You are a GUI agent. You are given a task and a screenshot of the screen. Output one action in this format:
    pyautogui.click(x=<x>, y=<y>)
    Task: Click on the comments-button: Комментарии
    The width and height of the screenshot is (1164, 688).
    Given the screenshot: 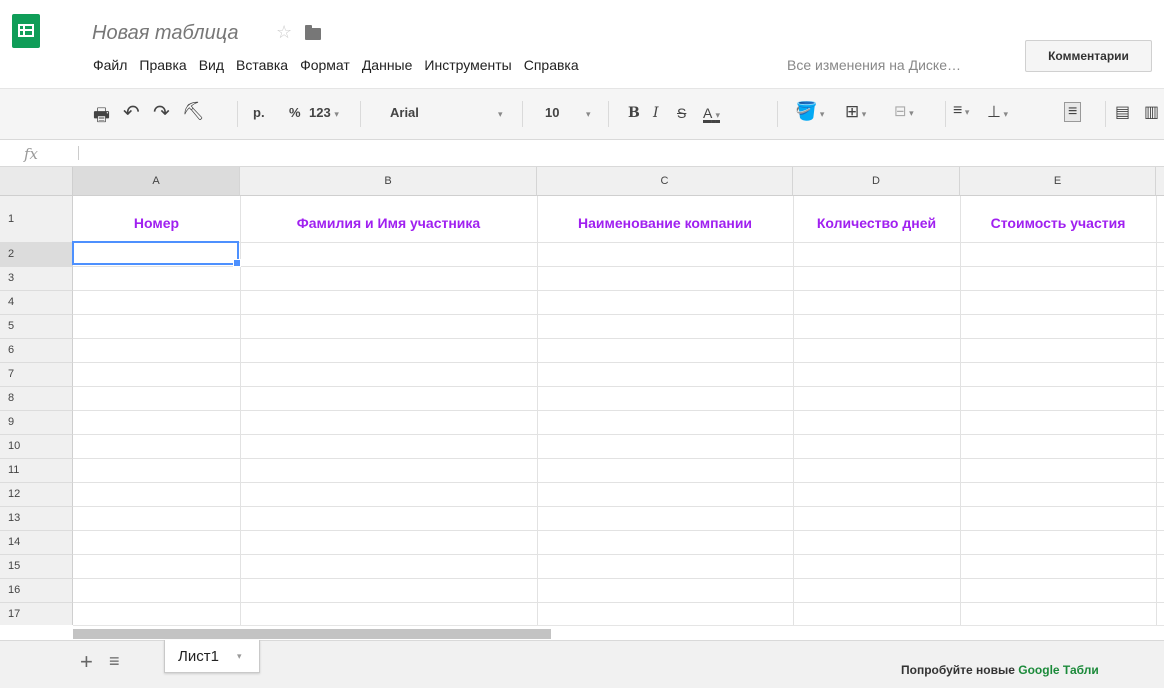 What is the action you would take?
    pyautogui.click(x=1088, y=56)
    